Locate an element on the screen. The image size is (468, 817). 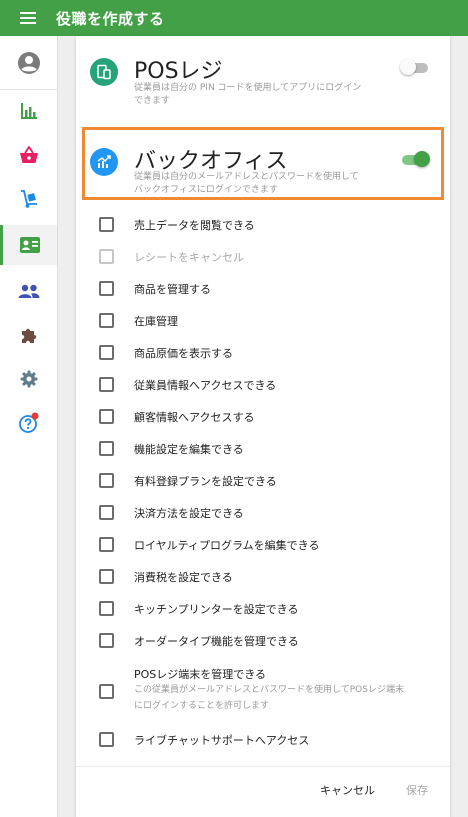
sidebar-item-integrations is located at coordinates (28, 335).